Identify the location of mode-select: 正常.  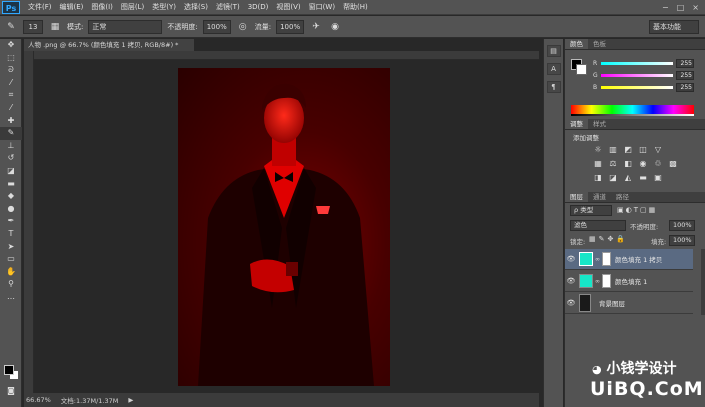
(125, 26).